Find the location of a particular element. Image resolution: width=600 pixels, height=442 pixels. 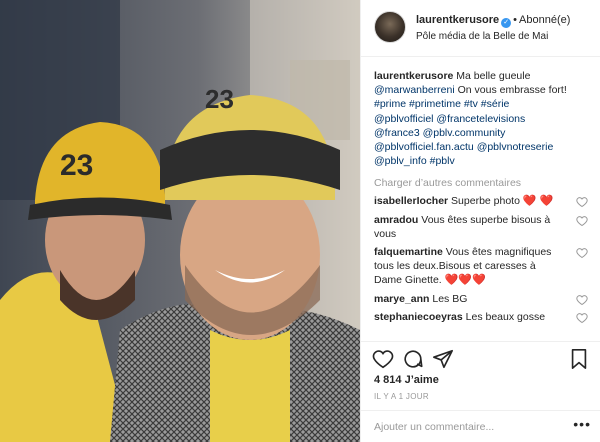

heart-emoji: ❤️ ❤️ is located at coordinates (538, 201).